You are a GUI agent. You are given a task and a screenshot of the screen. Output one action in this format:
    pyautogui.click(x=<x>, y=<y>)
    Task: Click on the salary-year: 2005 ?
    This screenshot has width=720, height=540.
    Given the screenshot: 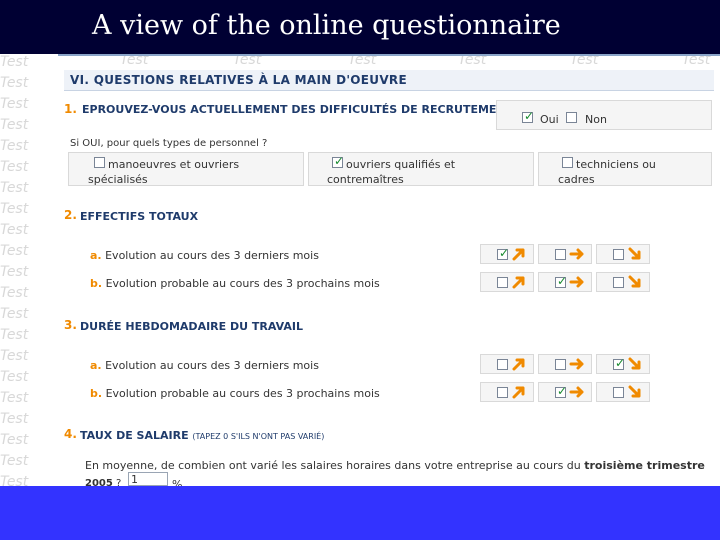 What is the action you would take?
    pyautogui.click(x=103, y=482)
    